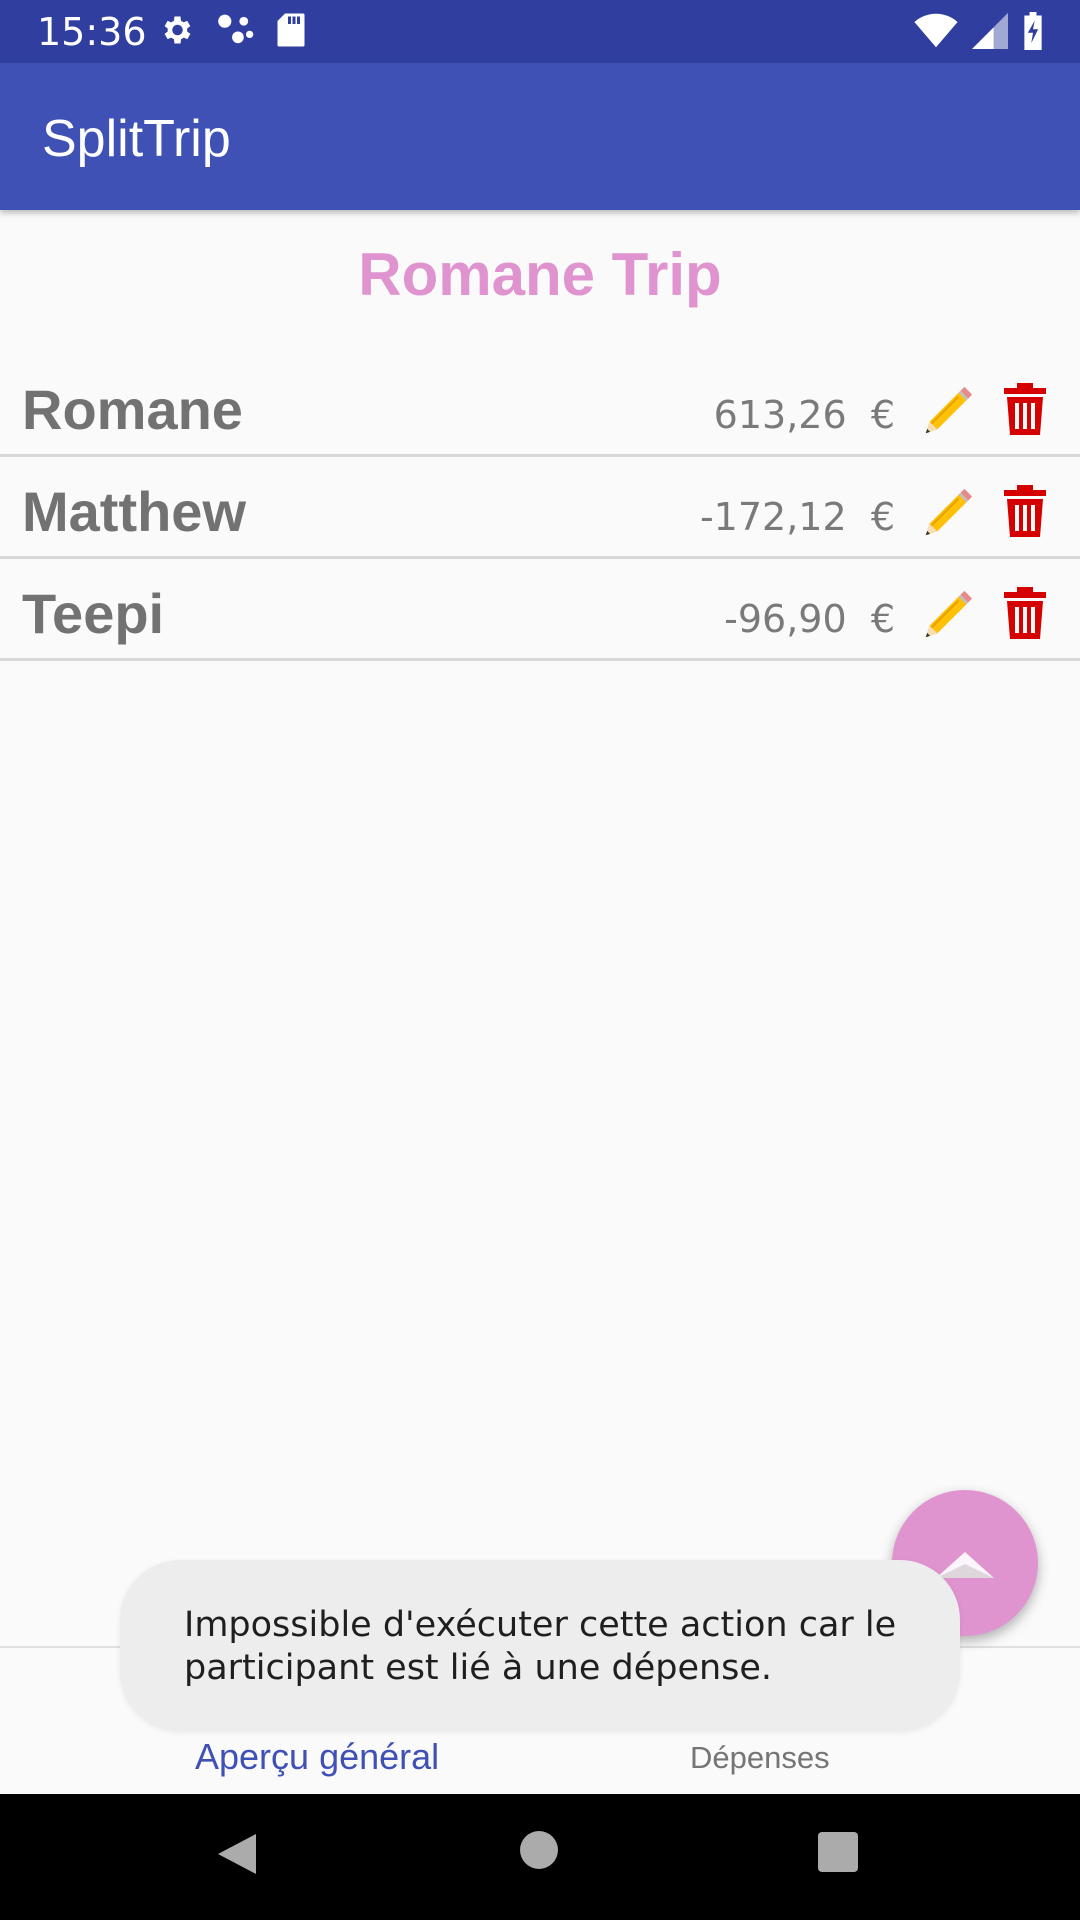 The width and height of the screenshot is (1080, 1920). Describe the element at coordinates (760, 1758) in the screenshot. I see `tab-expenses: Dépenses` at that location.